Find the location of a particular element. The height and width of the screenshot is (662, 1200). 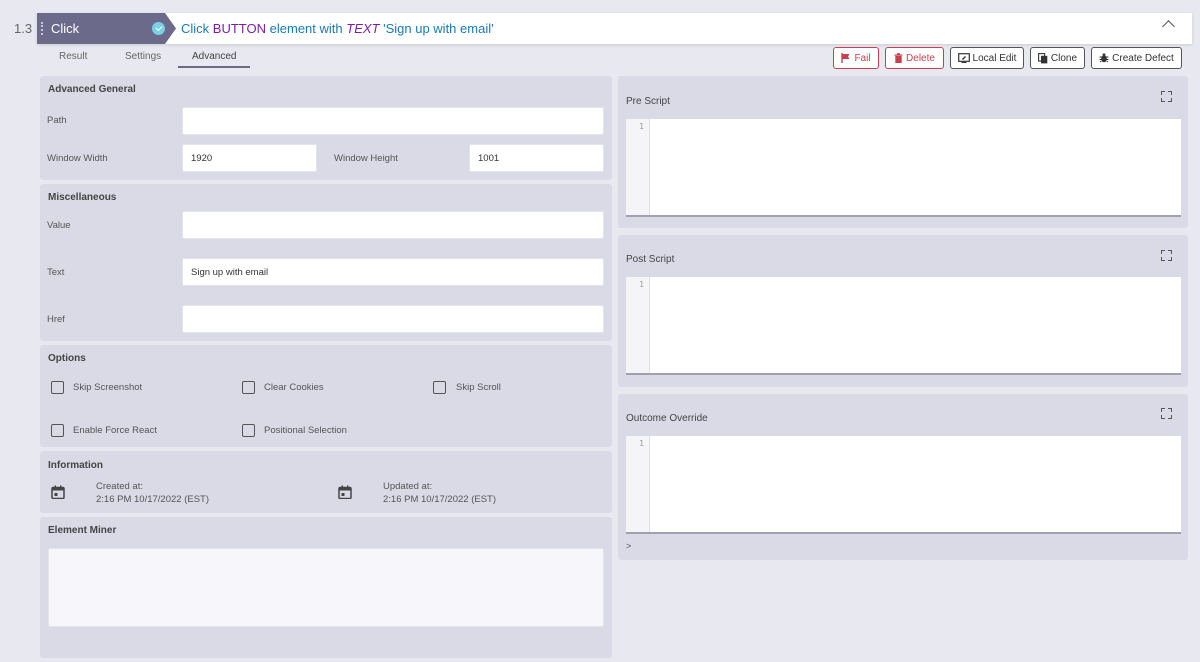

information-title: Information is located at coordinates (75, 465).